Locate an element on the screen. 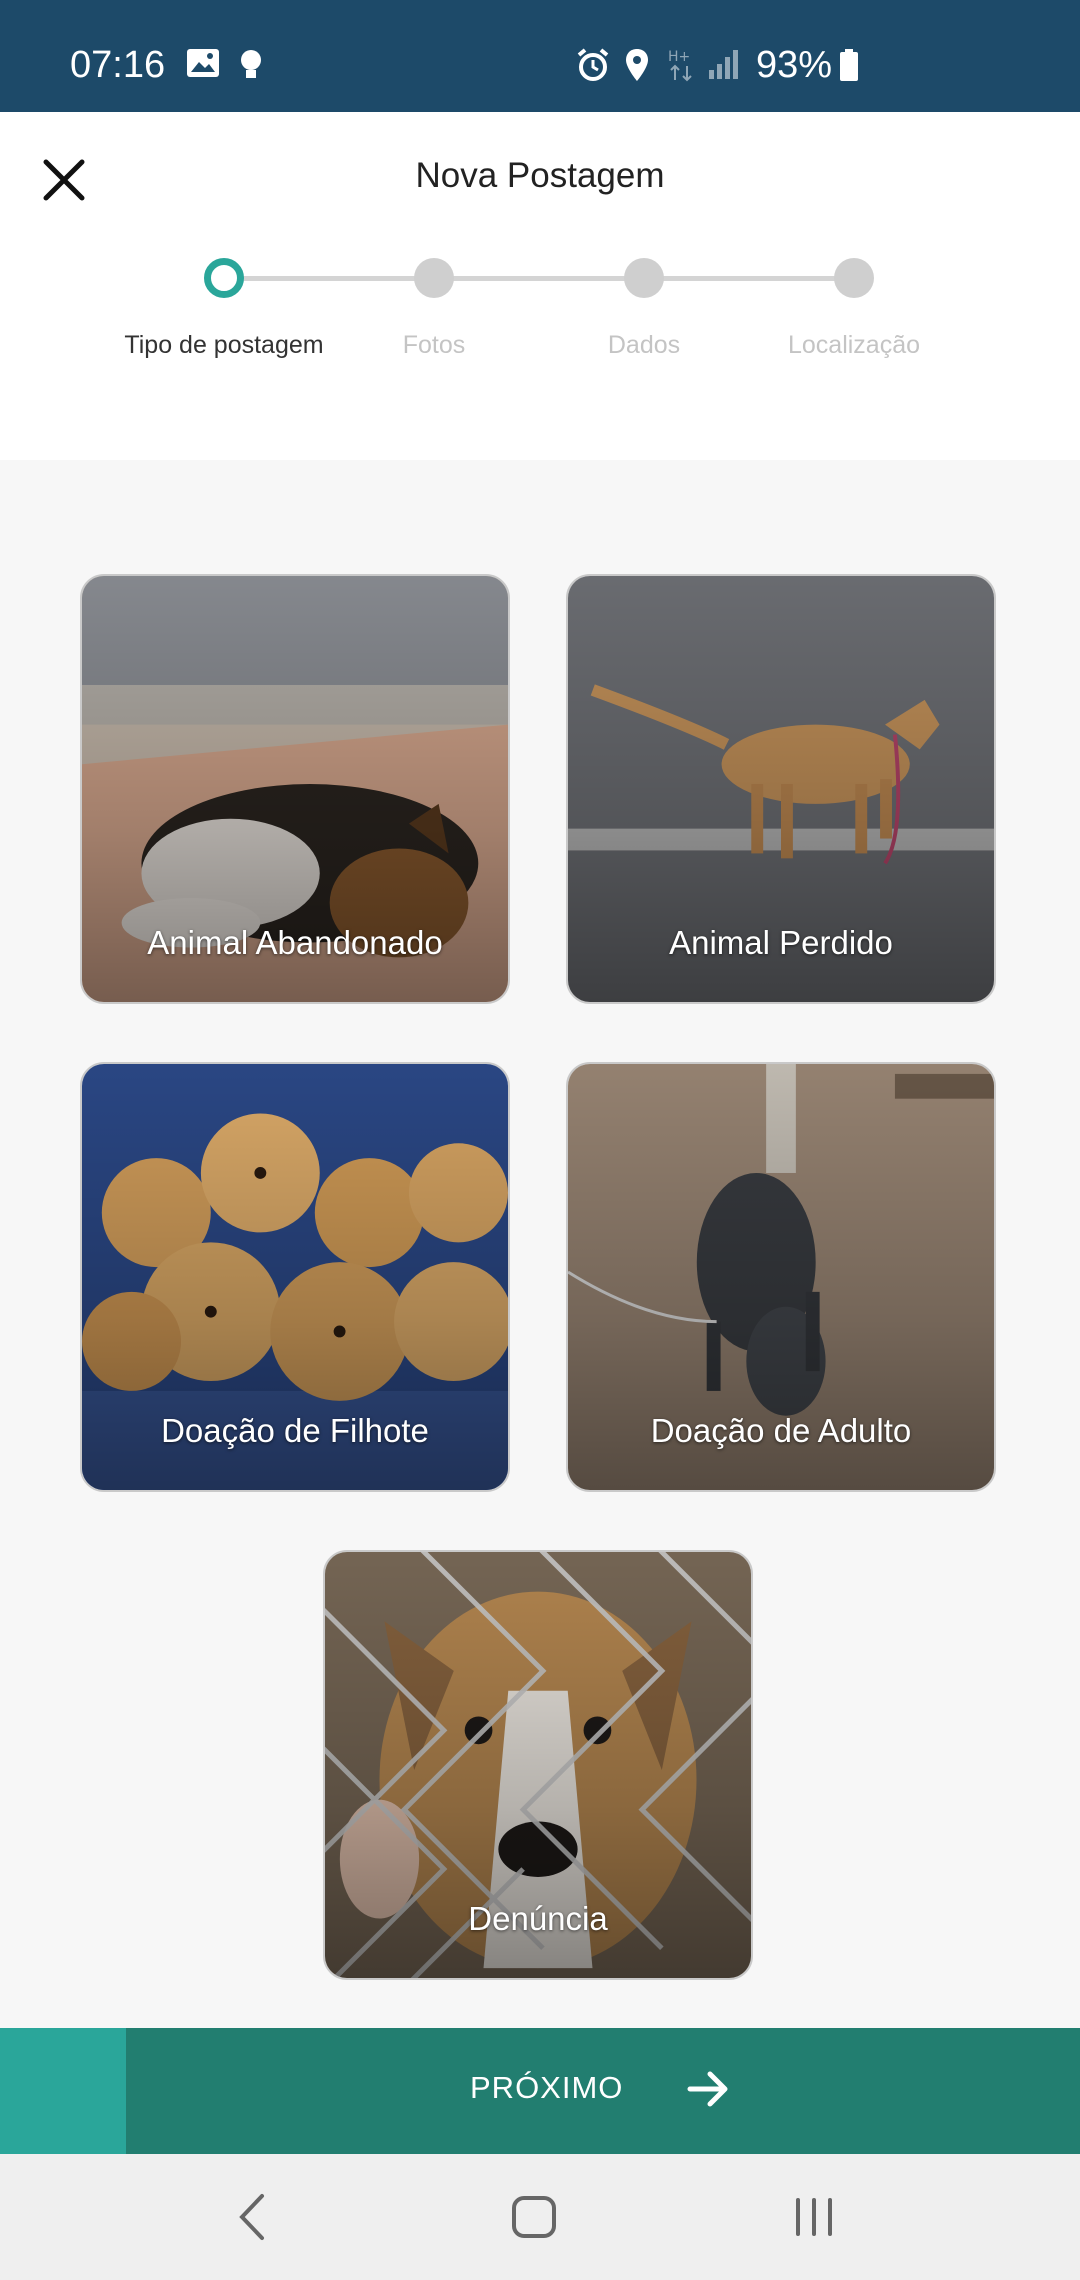 This screenshot has height=2280, width=1080. card-animal-abandonado: Animal Abandonado is located at coordinates (295, 789).